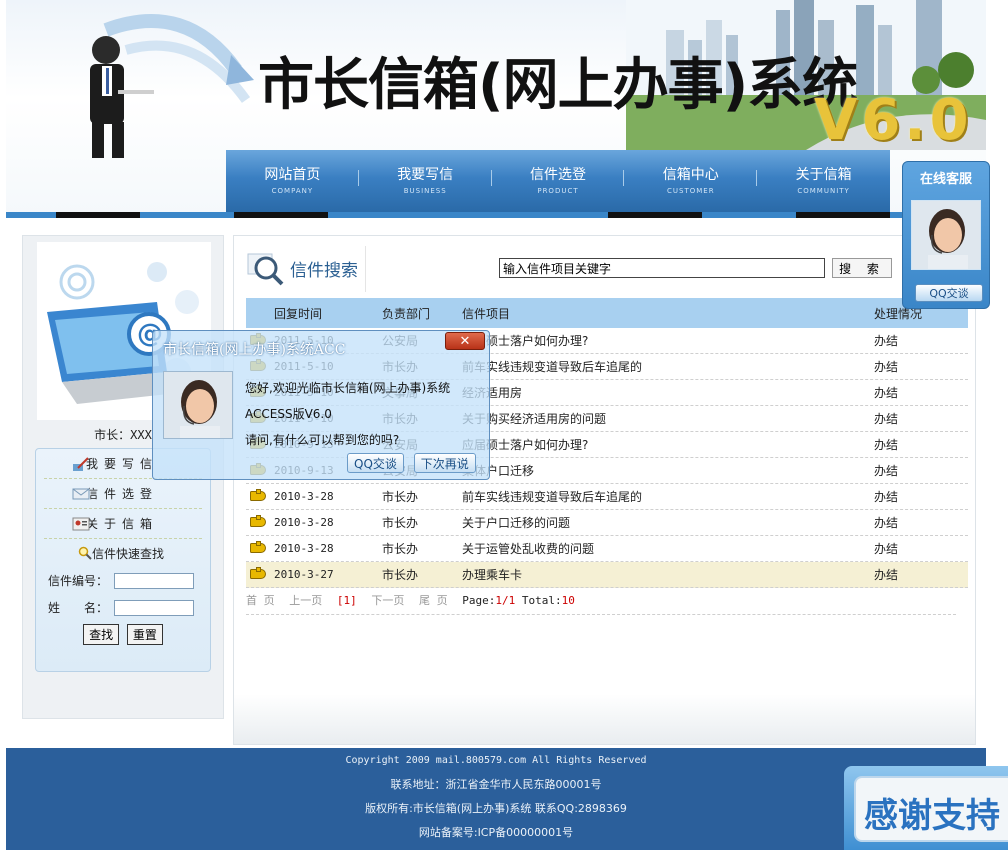 The height and width of the screenshot is (850, 1008). I want to click on dialog-line: 请问,有什么可以帮到您的吗?, so click(322, 440).